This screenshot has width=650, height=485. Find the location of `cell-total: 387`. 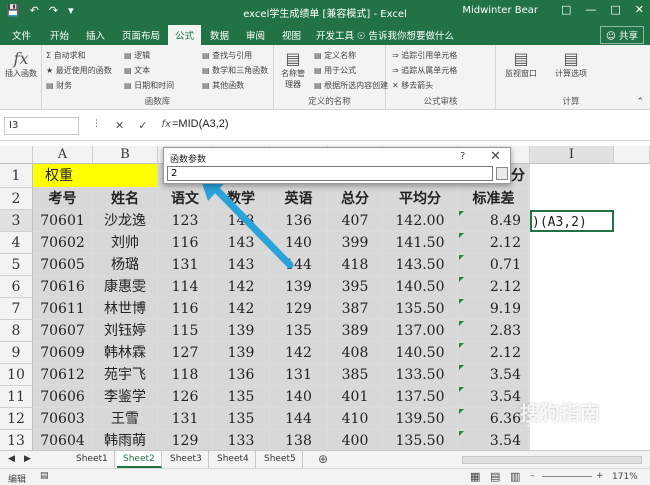

cell-total: 387 is located at coordinates (355, 309).